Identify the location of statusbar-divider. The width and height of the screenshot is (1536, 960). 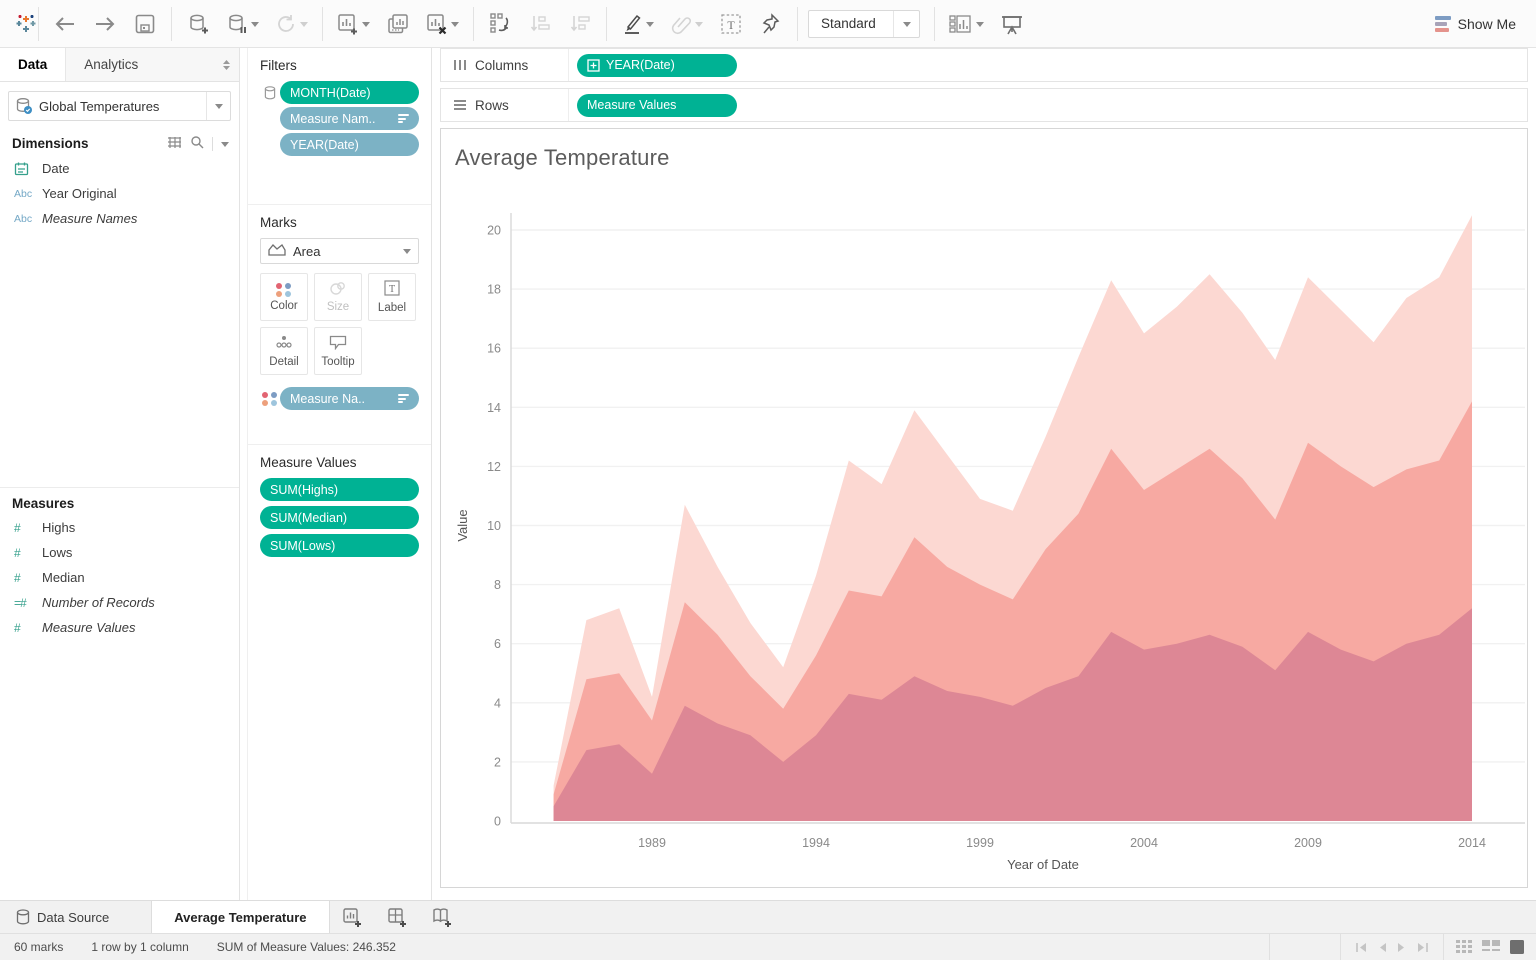
(1269, 947).